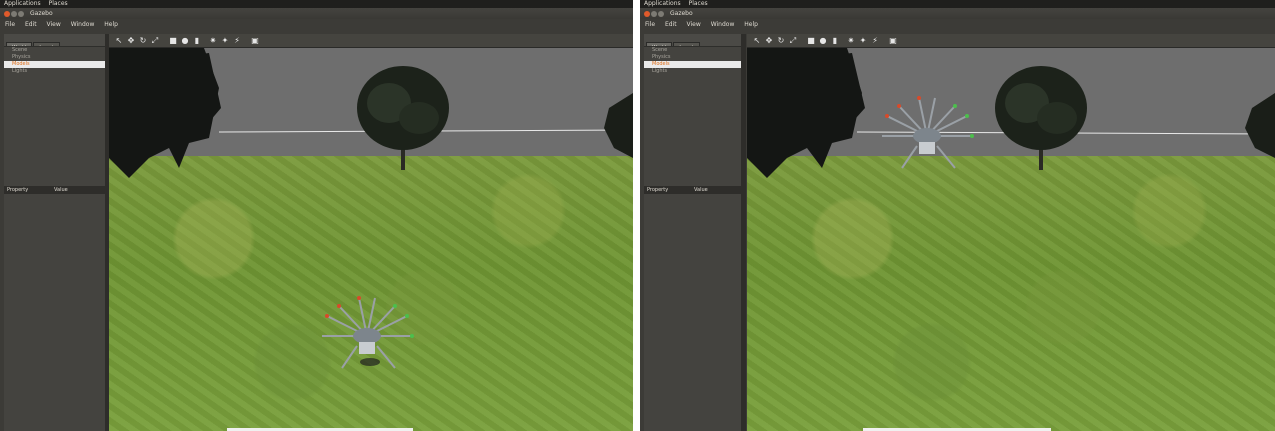  Describe the element at coordinates (636, 215) in the screenshot. I see `screens-divider` at that location.